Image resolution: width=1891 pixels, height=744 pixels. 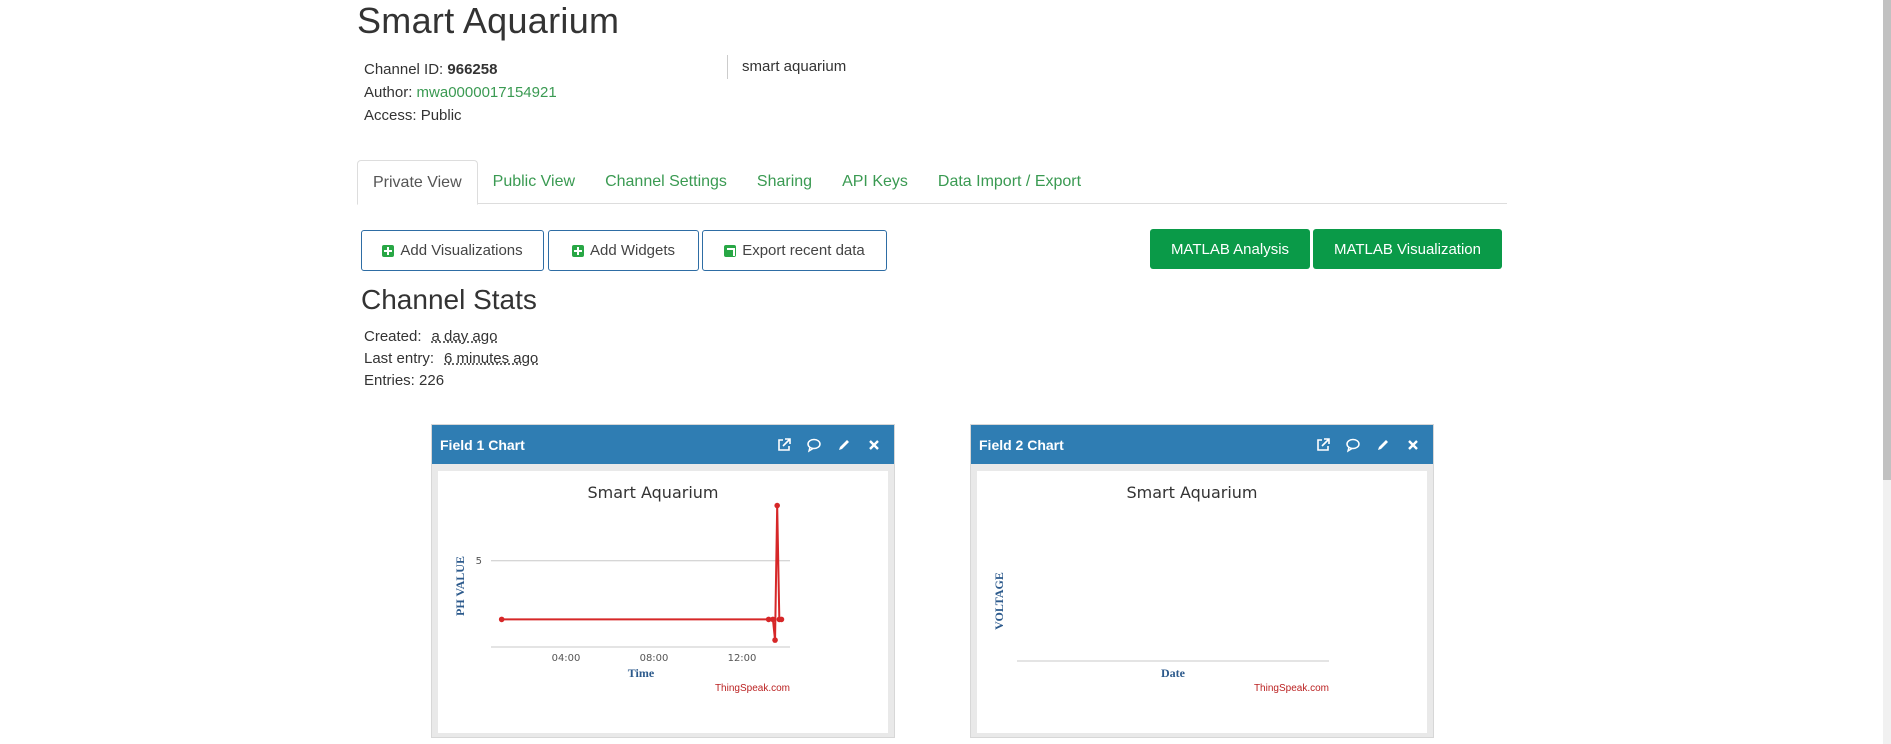 What do you see at coordinates (566, 658) in the screenshot?
I see `x-tick-label: 04:00` at bounding box center [566, 658].